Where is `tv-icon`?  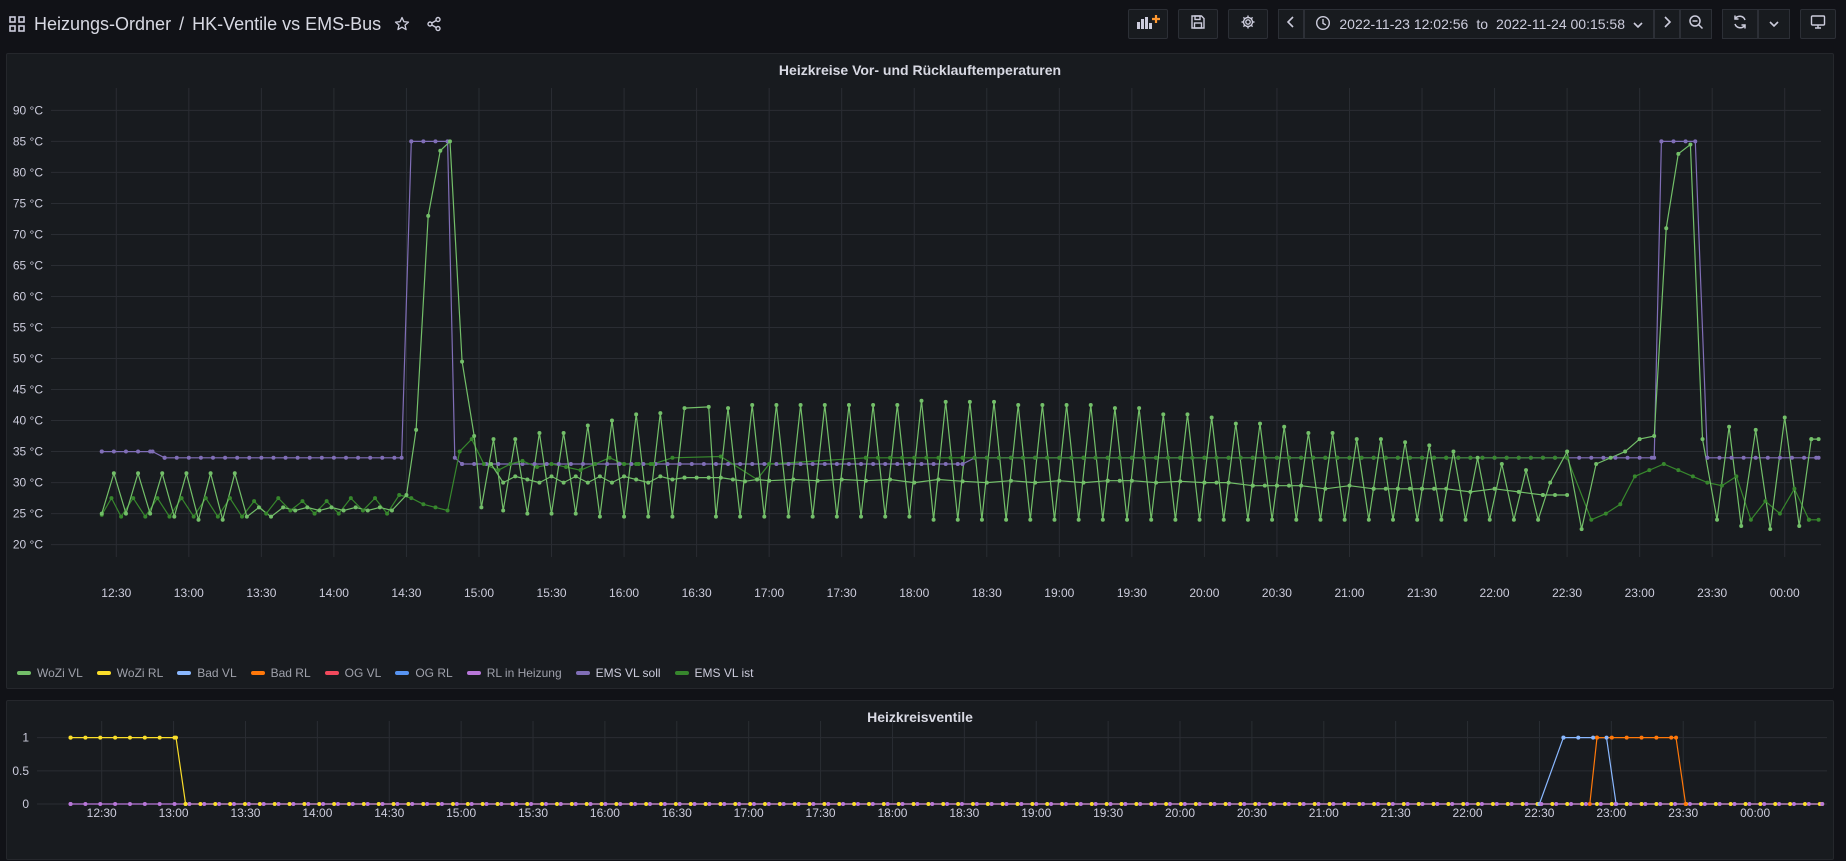
tv-icon is located at coordinates (1818, 24).